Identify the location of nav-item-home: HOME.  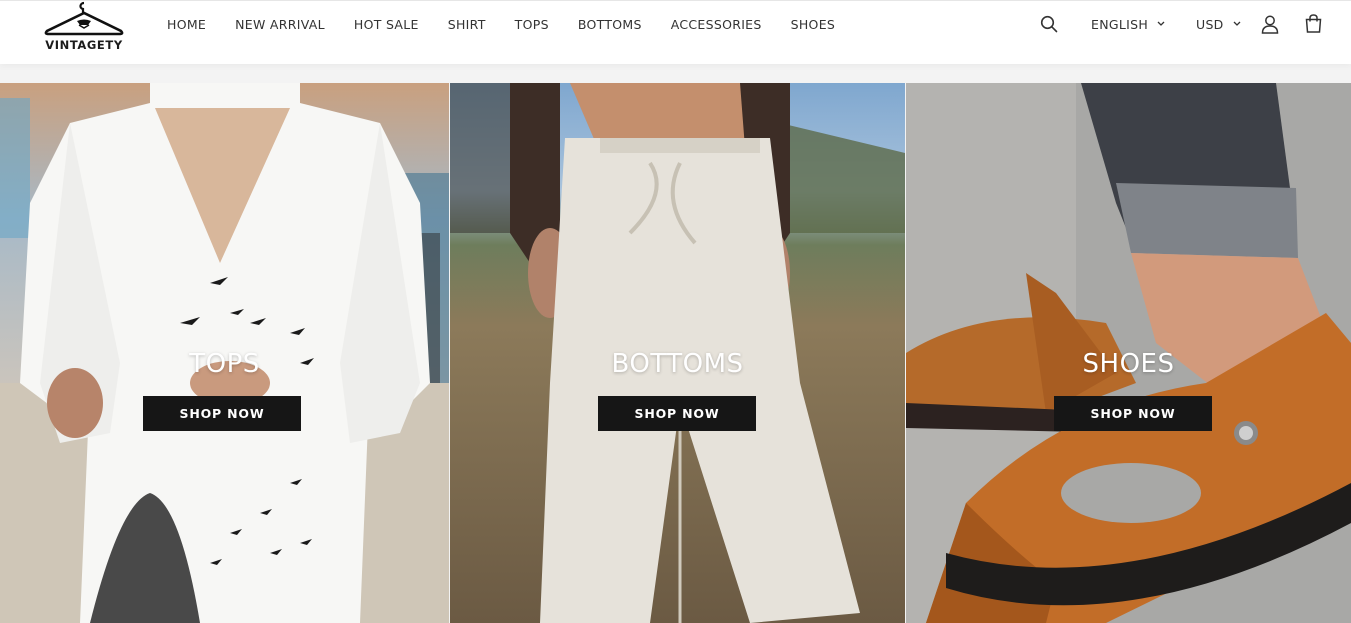
(186, 25).